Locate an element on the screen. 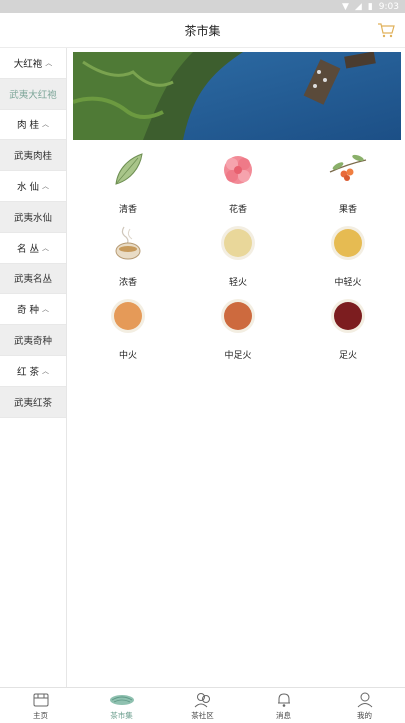 Image resolution: width=405 pixels, height=723 pixels. flavor-label: 浓香 is located at coordinates (127, 283).